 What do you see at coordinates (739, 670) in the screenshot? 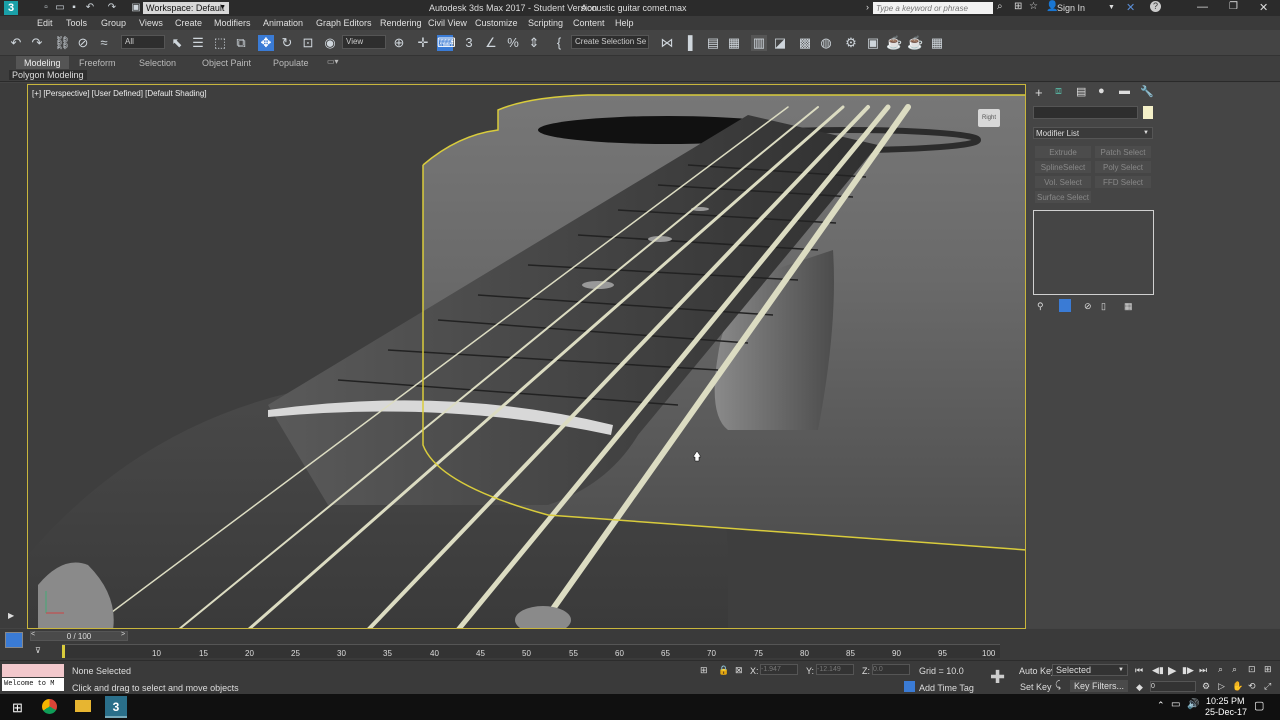
I see `absolute-mode-icon: ⊠` at bounding box center [739, 670].